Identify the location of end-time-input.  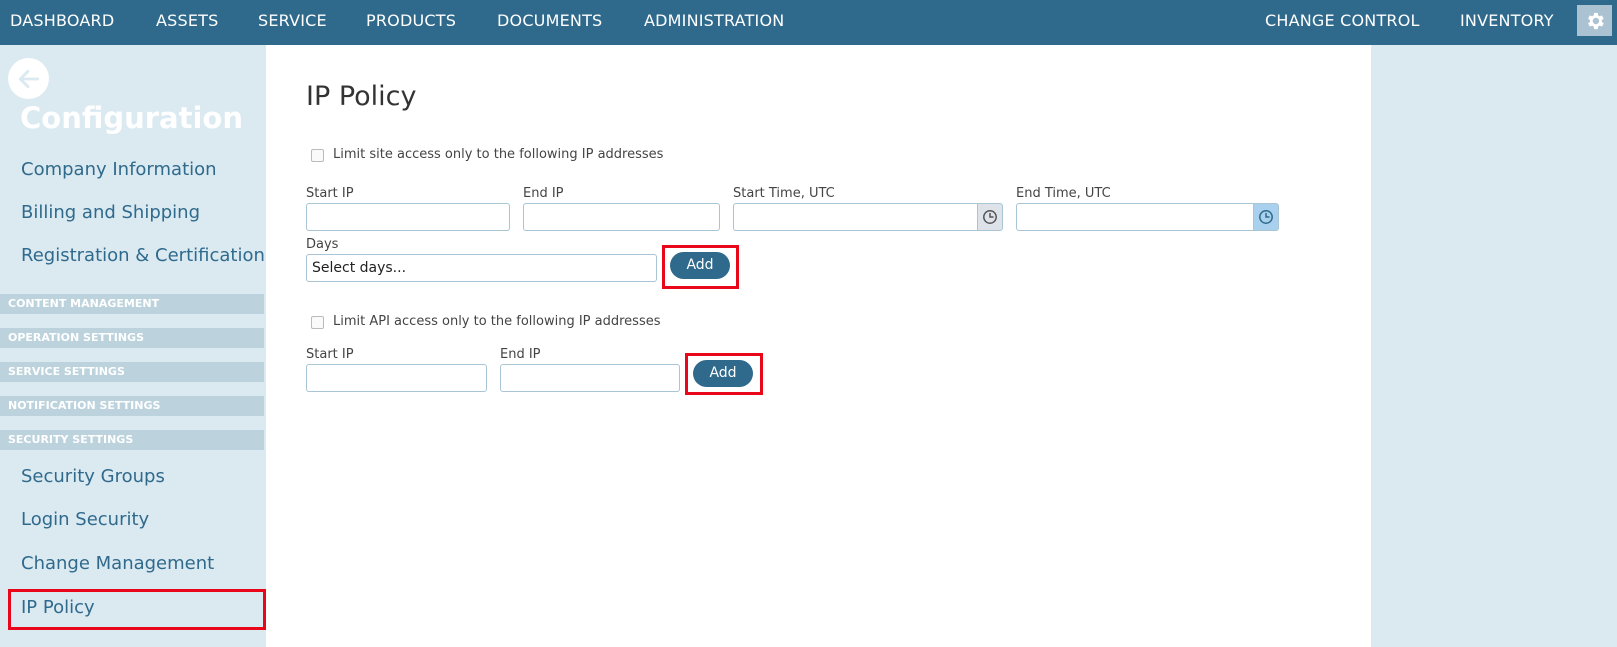
(1135, 217).